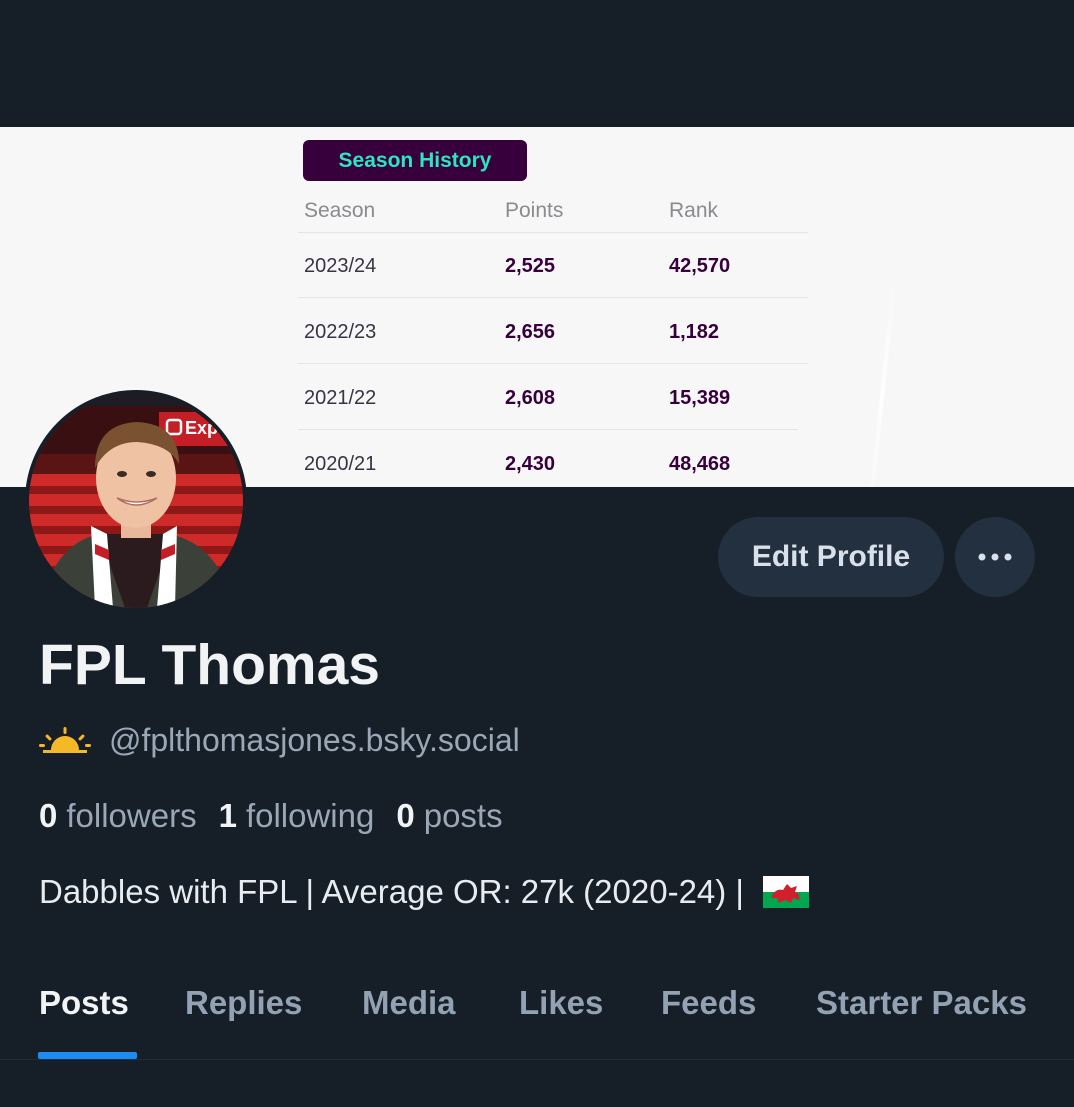 This screenshot has height=1107, width=1074. I want to click on handle-row: @fplthomasjones.bsky.social, so click(279, 740).